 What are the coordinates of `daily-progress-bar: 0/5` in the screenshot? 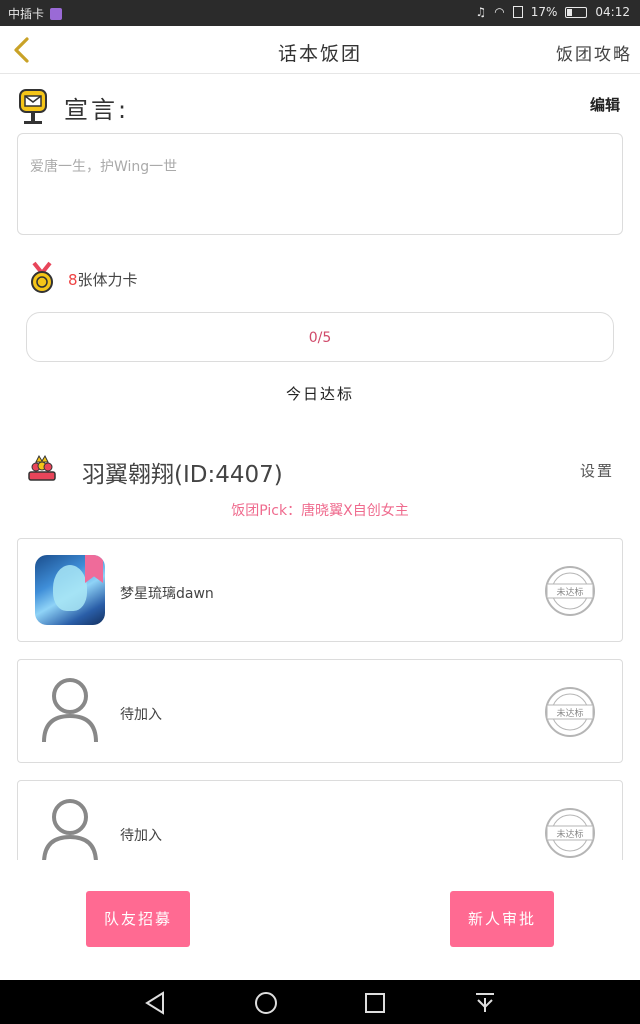 It's located at (320, 337).